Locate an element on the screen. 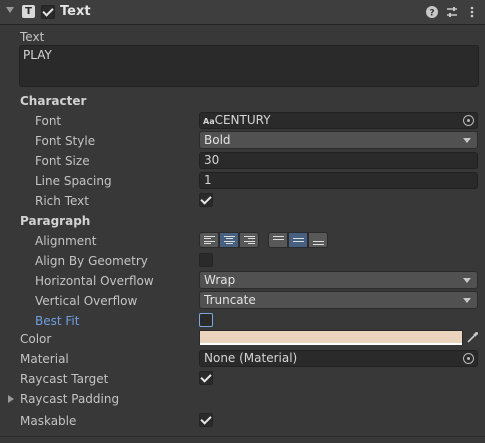  align-right-icon is located at coordinates (249, 240).